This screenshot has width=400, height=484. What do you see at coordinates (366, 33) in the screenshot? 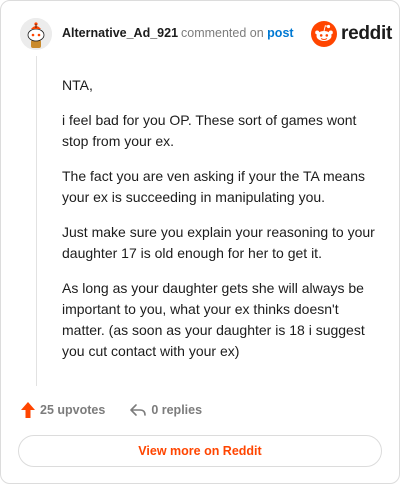
I see `brand-wordmark: reddit` at bounding box center [366, 33].